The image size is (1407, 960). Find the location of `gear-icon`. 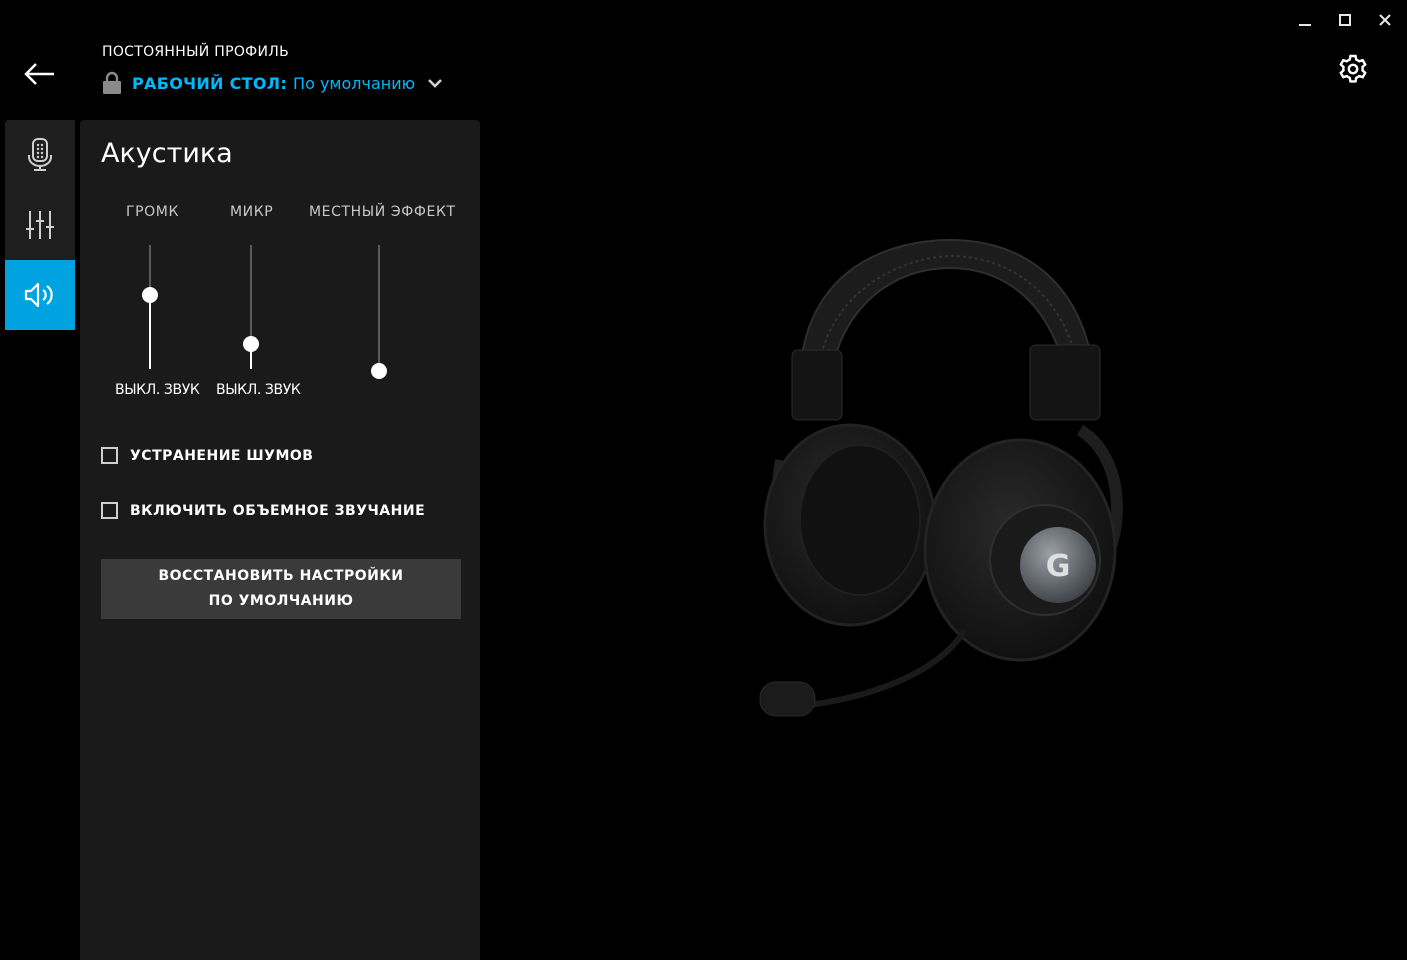

gear-icon is located at coordinates (1353, 68).